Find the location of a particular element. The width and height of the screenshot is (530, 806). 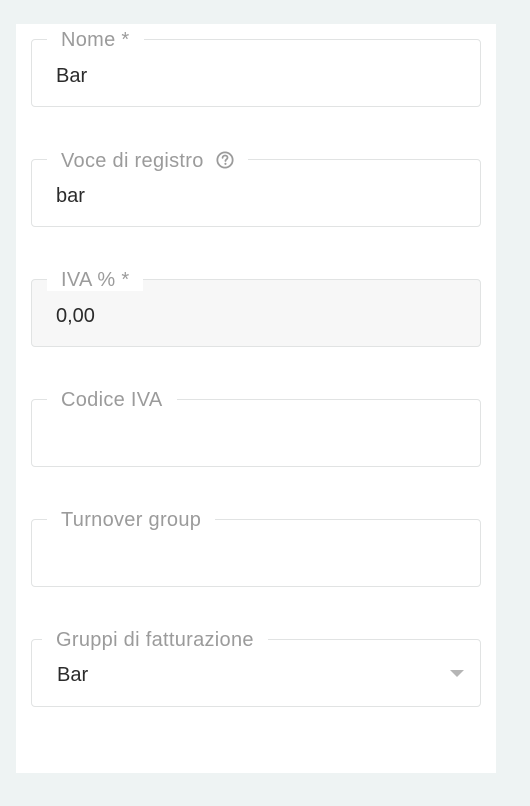

turnover-group-field: Turnover group is located at coordinates (256, 548).